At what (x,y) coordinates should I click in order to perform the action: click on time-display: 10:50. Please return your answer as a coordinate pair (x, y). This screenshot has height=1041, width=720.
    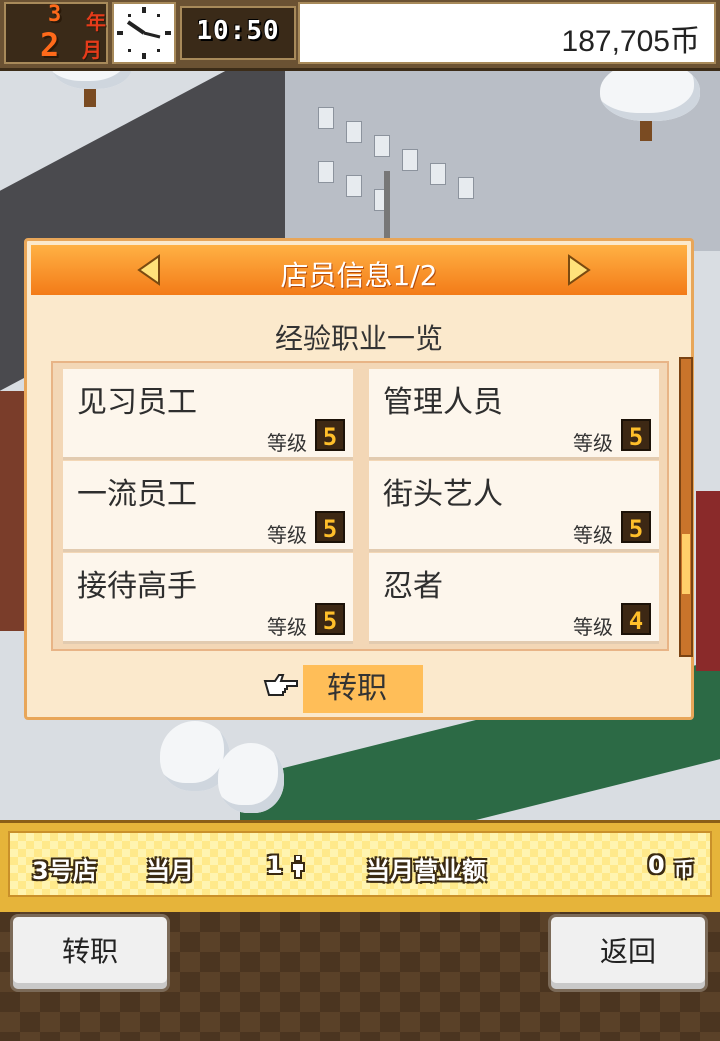
    Looking at the image, I should click on (238, 33).